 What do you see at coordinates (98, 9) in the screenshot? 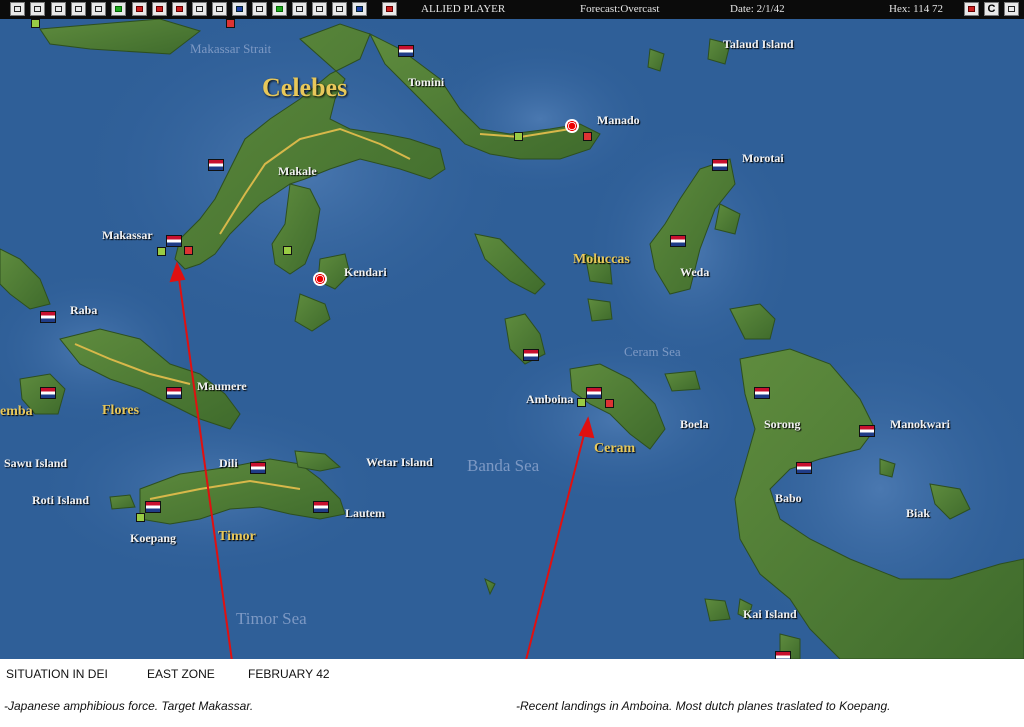
I see `toolbar-button-info` at bounding box center [98, 9].